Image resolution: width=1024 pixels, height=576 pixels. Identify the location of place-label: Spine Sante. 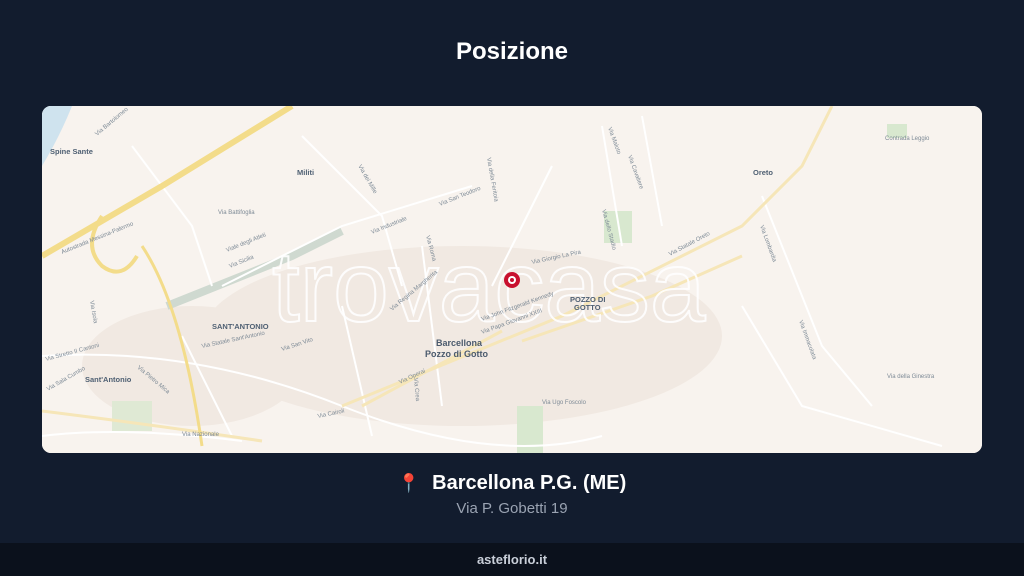
(71, 151).